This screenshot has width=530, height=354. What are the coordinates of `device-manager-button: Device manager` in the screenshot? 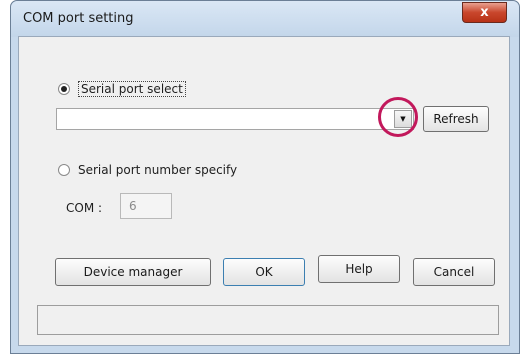 It's located at (133, 272).